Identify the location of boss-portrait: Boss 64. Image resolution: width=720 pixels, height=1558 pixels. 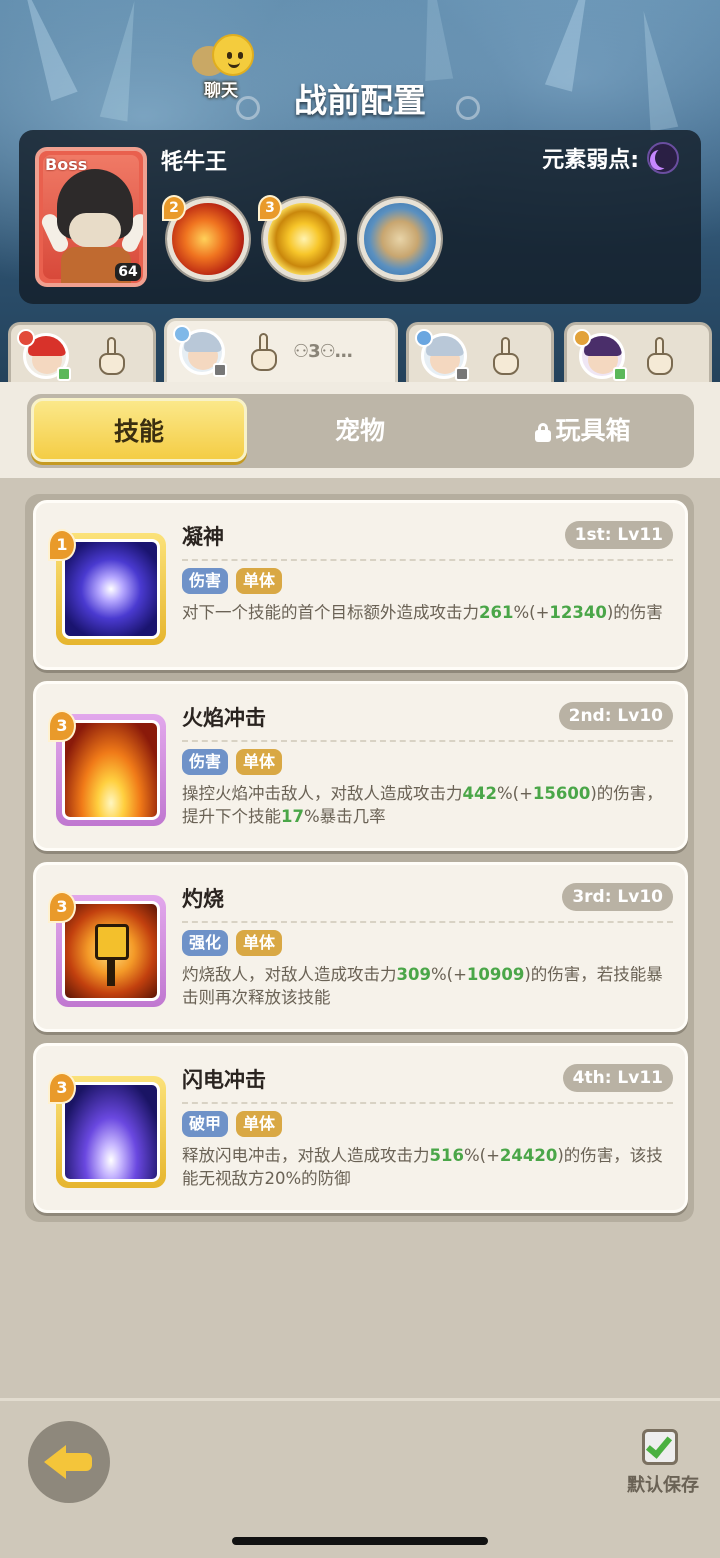
(91, 217).